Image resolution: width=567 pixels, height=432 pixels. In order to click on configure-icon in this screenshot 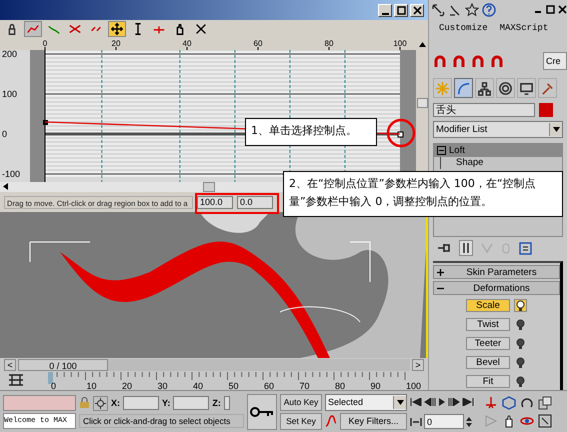, I will do `click(525, 248)`.